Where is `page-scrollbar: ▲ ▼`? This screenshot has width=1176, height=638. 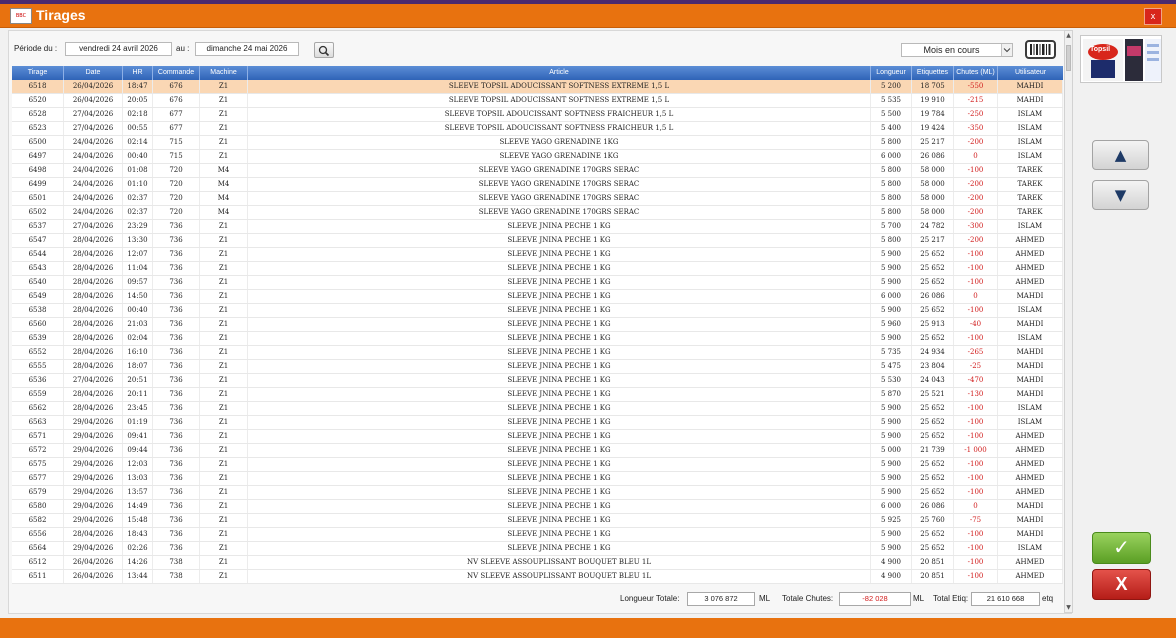
page-scrollbar: ▲ ▼ is located at coordinates (1068, 321).